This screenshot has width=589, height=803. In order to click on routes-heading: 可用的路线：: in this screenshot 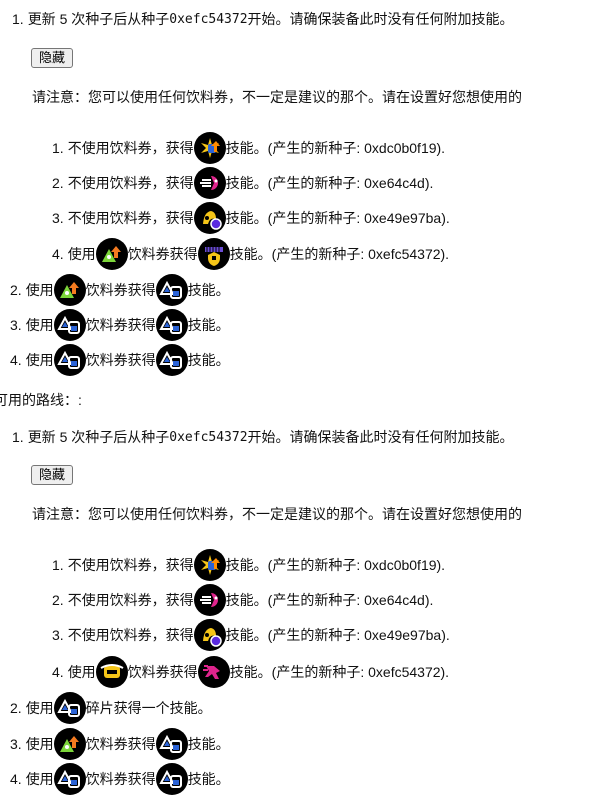, I will do `click(41, 400)`.